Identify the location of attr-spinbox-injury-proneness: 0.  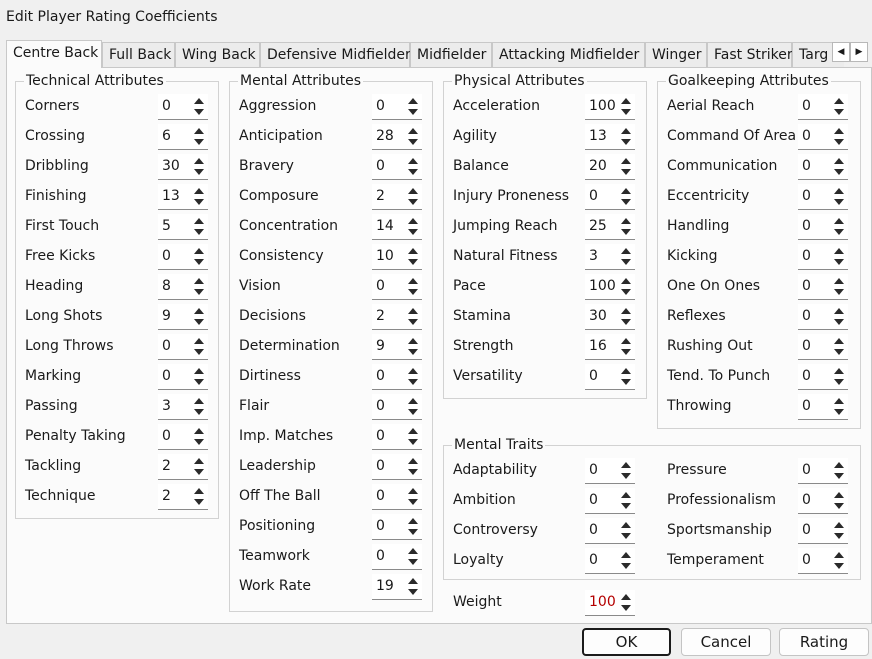
(610, 197).